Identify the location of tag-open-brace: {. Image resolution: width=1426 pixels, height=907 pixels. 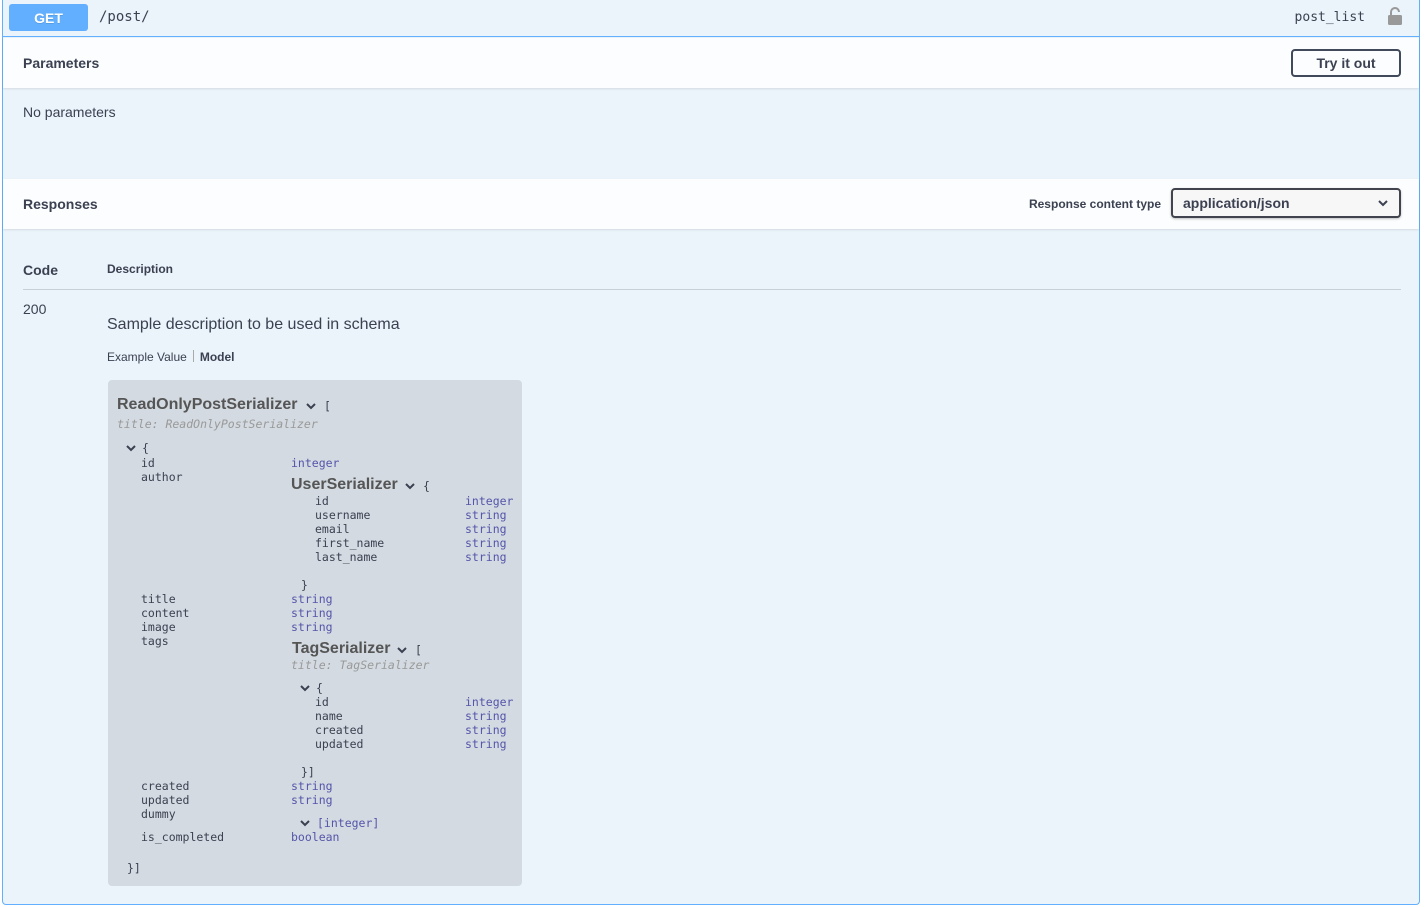
(319, 688).